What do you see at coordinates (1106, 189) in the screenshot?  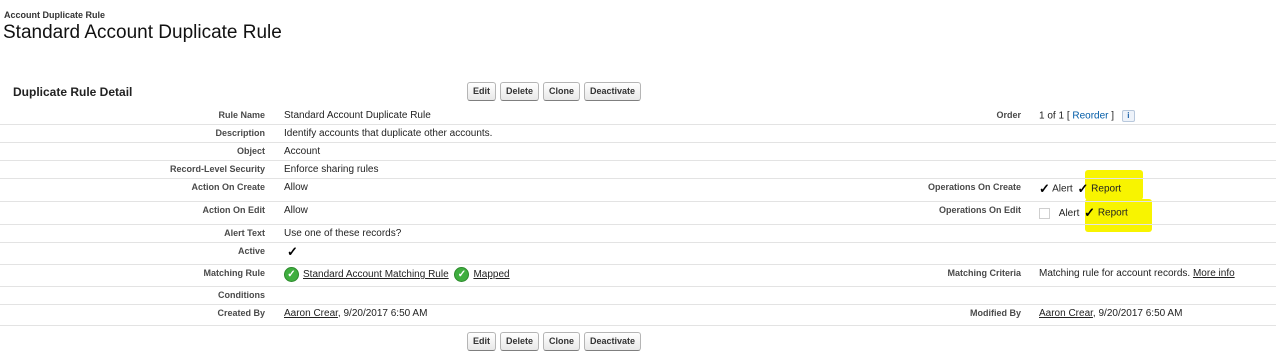 I see `create-report-label: Report` at bounding box center [1106, 189].